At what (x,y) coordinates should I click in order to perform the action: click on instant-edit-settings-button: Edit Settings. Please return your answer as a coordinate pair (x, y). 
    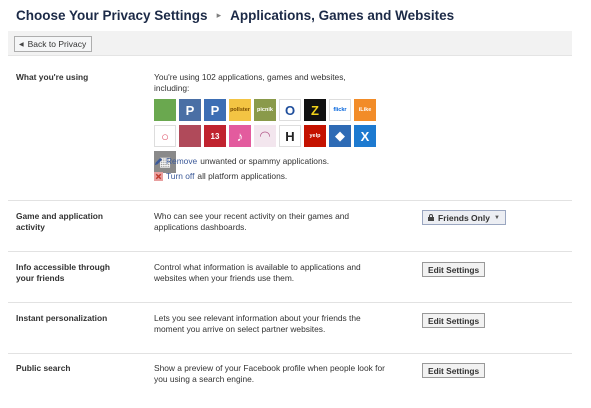
    Looking at the image, I should click on (454, 320).